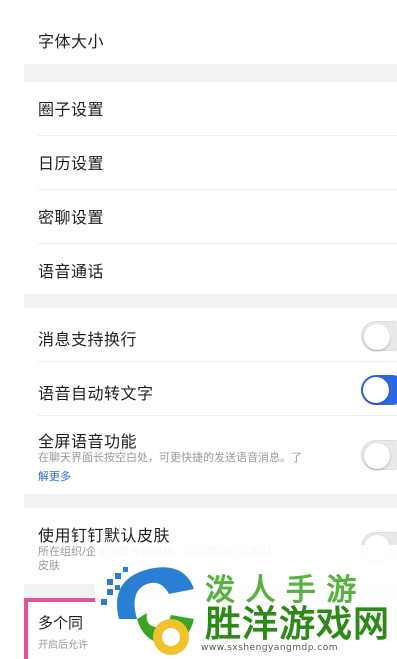 This screenshot has height=659, width=397. I want to click on multi-sync-row: 多个同 开启后允许, so click(64, 628).